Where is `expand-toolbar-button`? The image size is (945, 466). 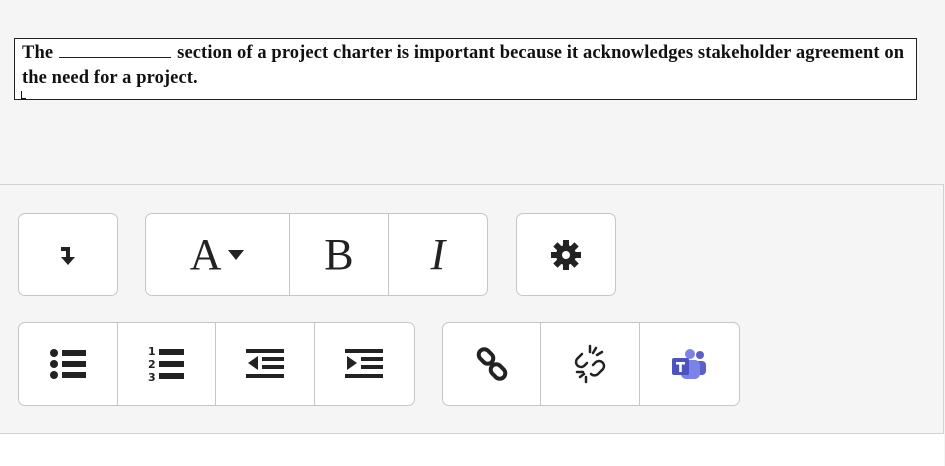 expand-toolbar-button is located at coordinates (68, 254).